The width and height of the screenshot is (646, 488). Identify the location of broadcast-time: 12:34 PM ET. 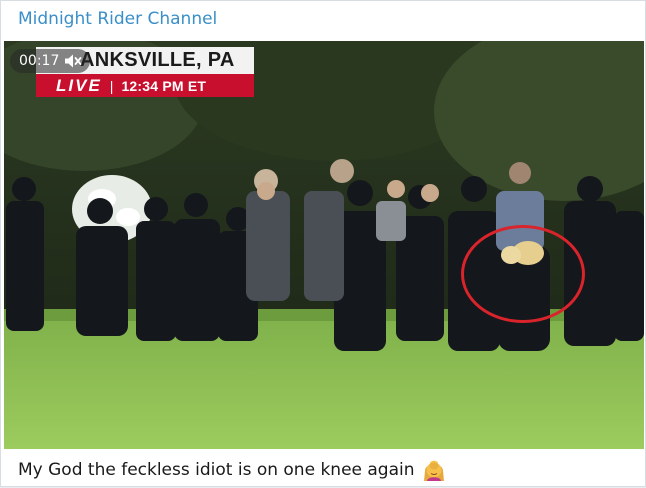
(164, 85).